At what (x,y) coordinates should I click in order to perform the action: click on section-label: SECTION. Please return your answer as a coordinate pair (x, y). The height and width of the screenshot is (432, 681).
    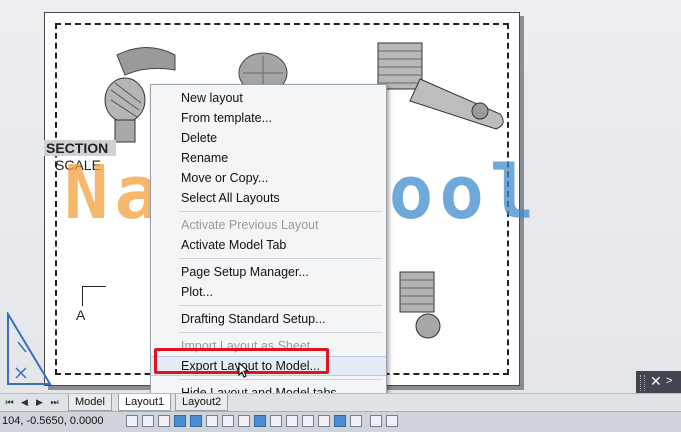
    Looking at the image, I should click on (80, 148).